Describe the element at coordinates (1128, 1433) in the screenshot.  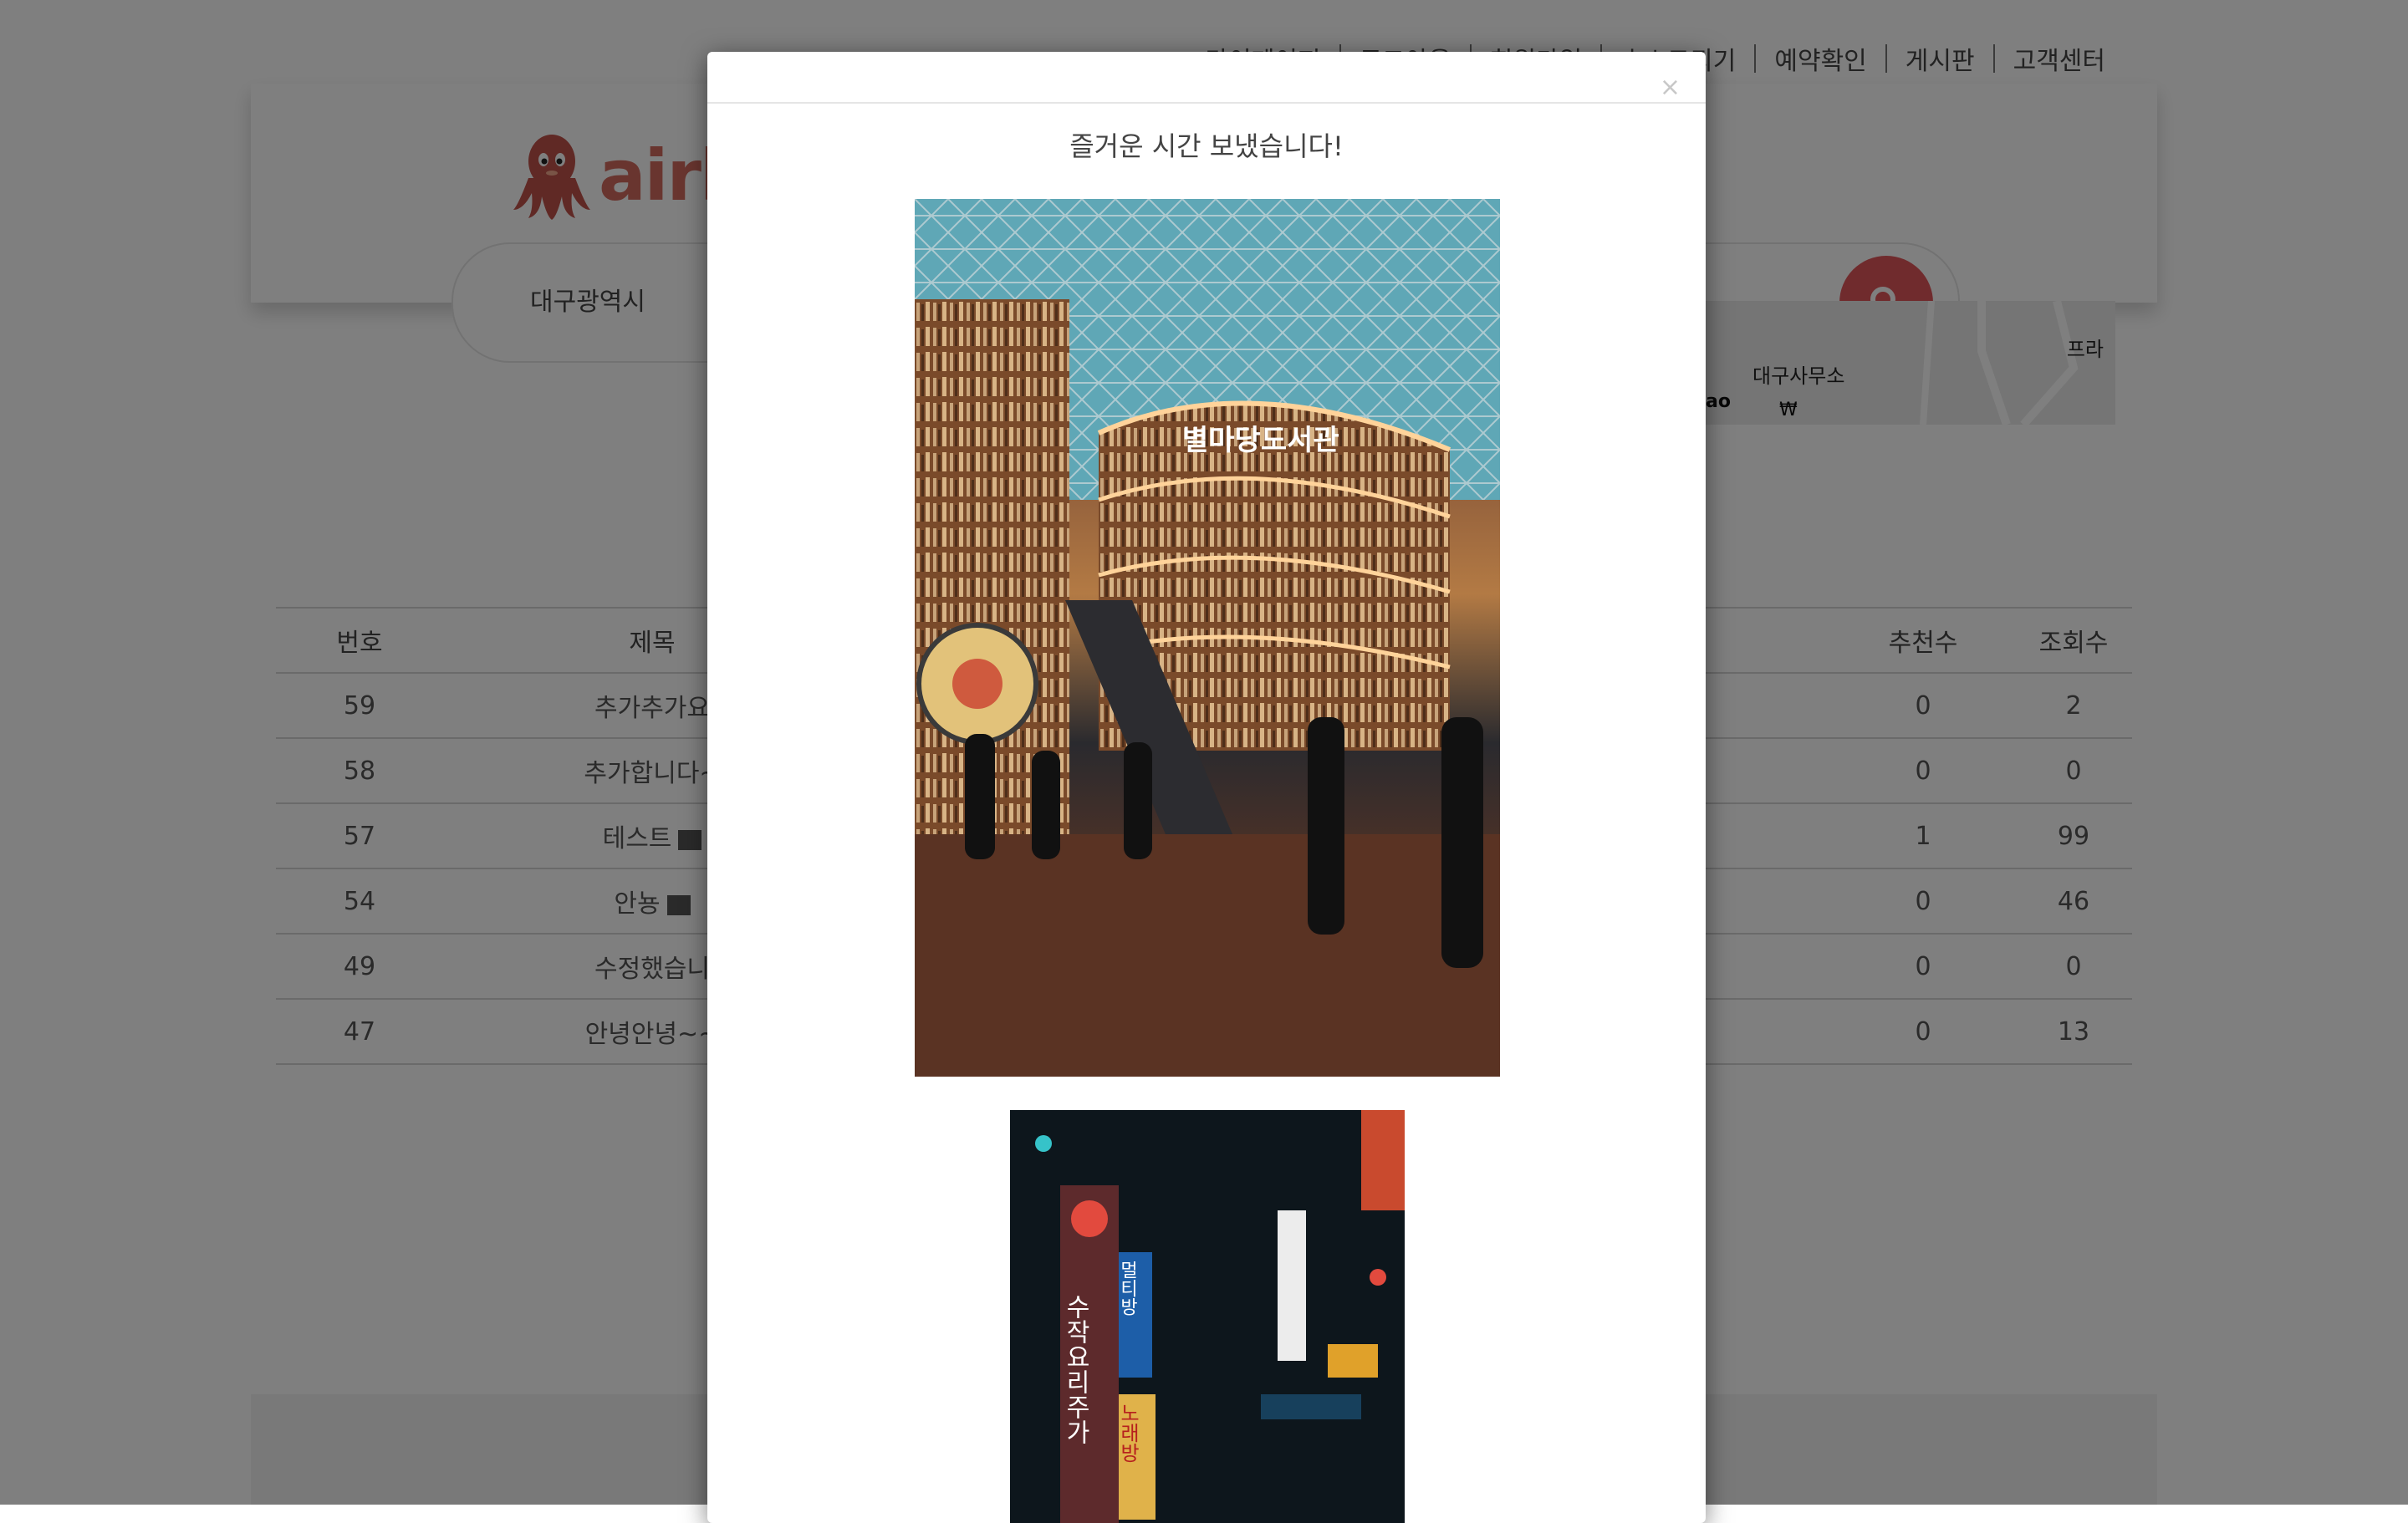
I see `sign-karaoke: 노래방` at that location.